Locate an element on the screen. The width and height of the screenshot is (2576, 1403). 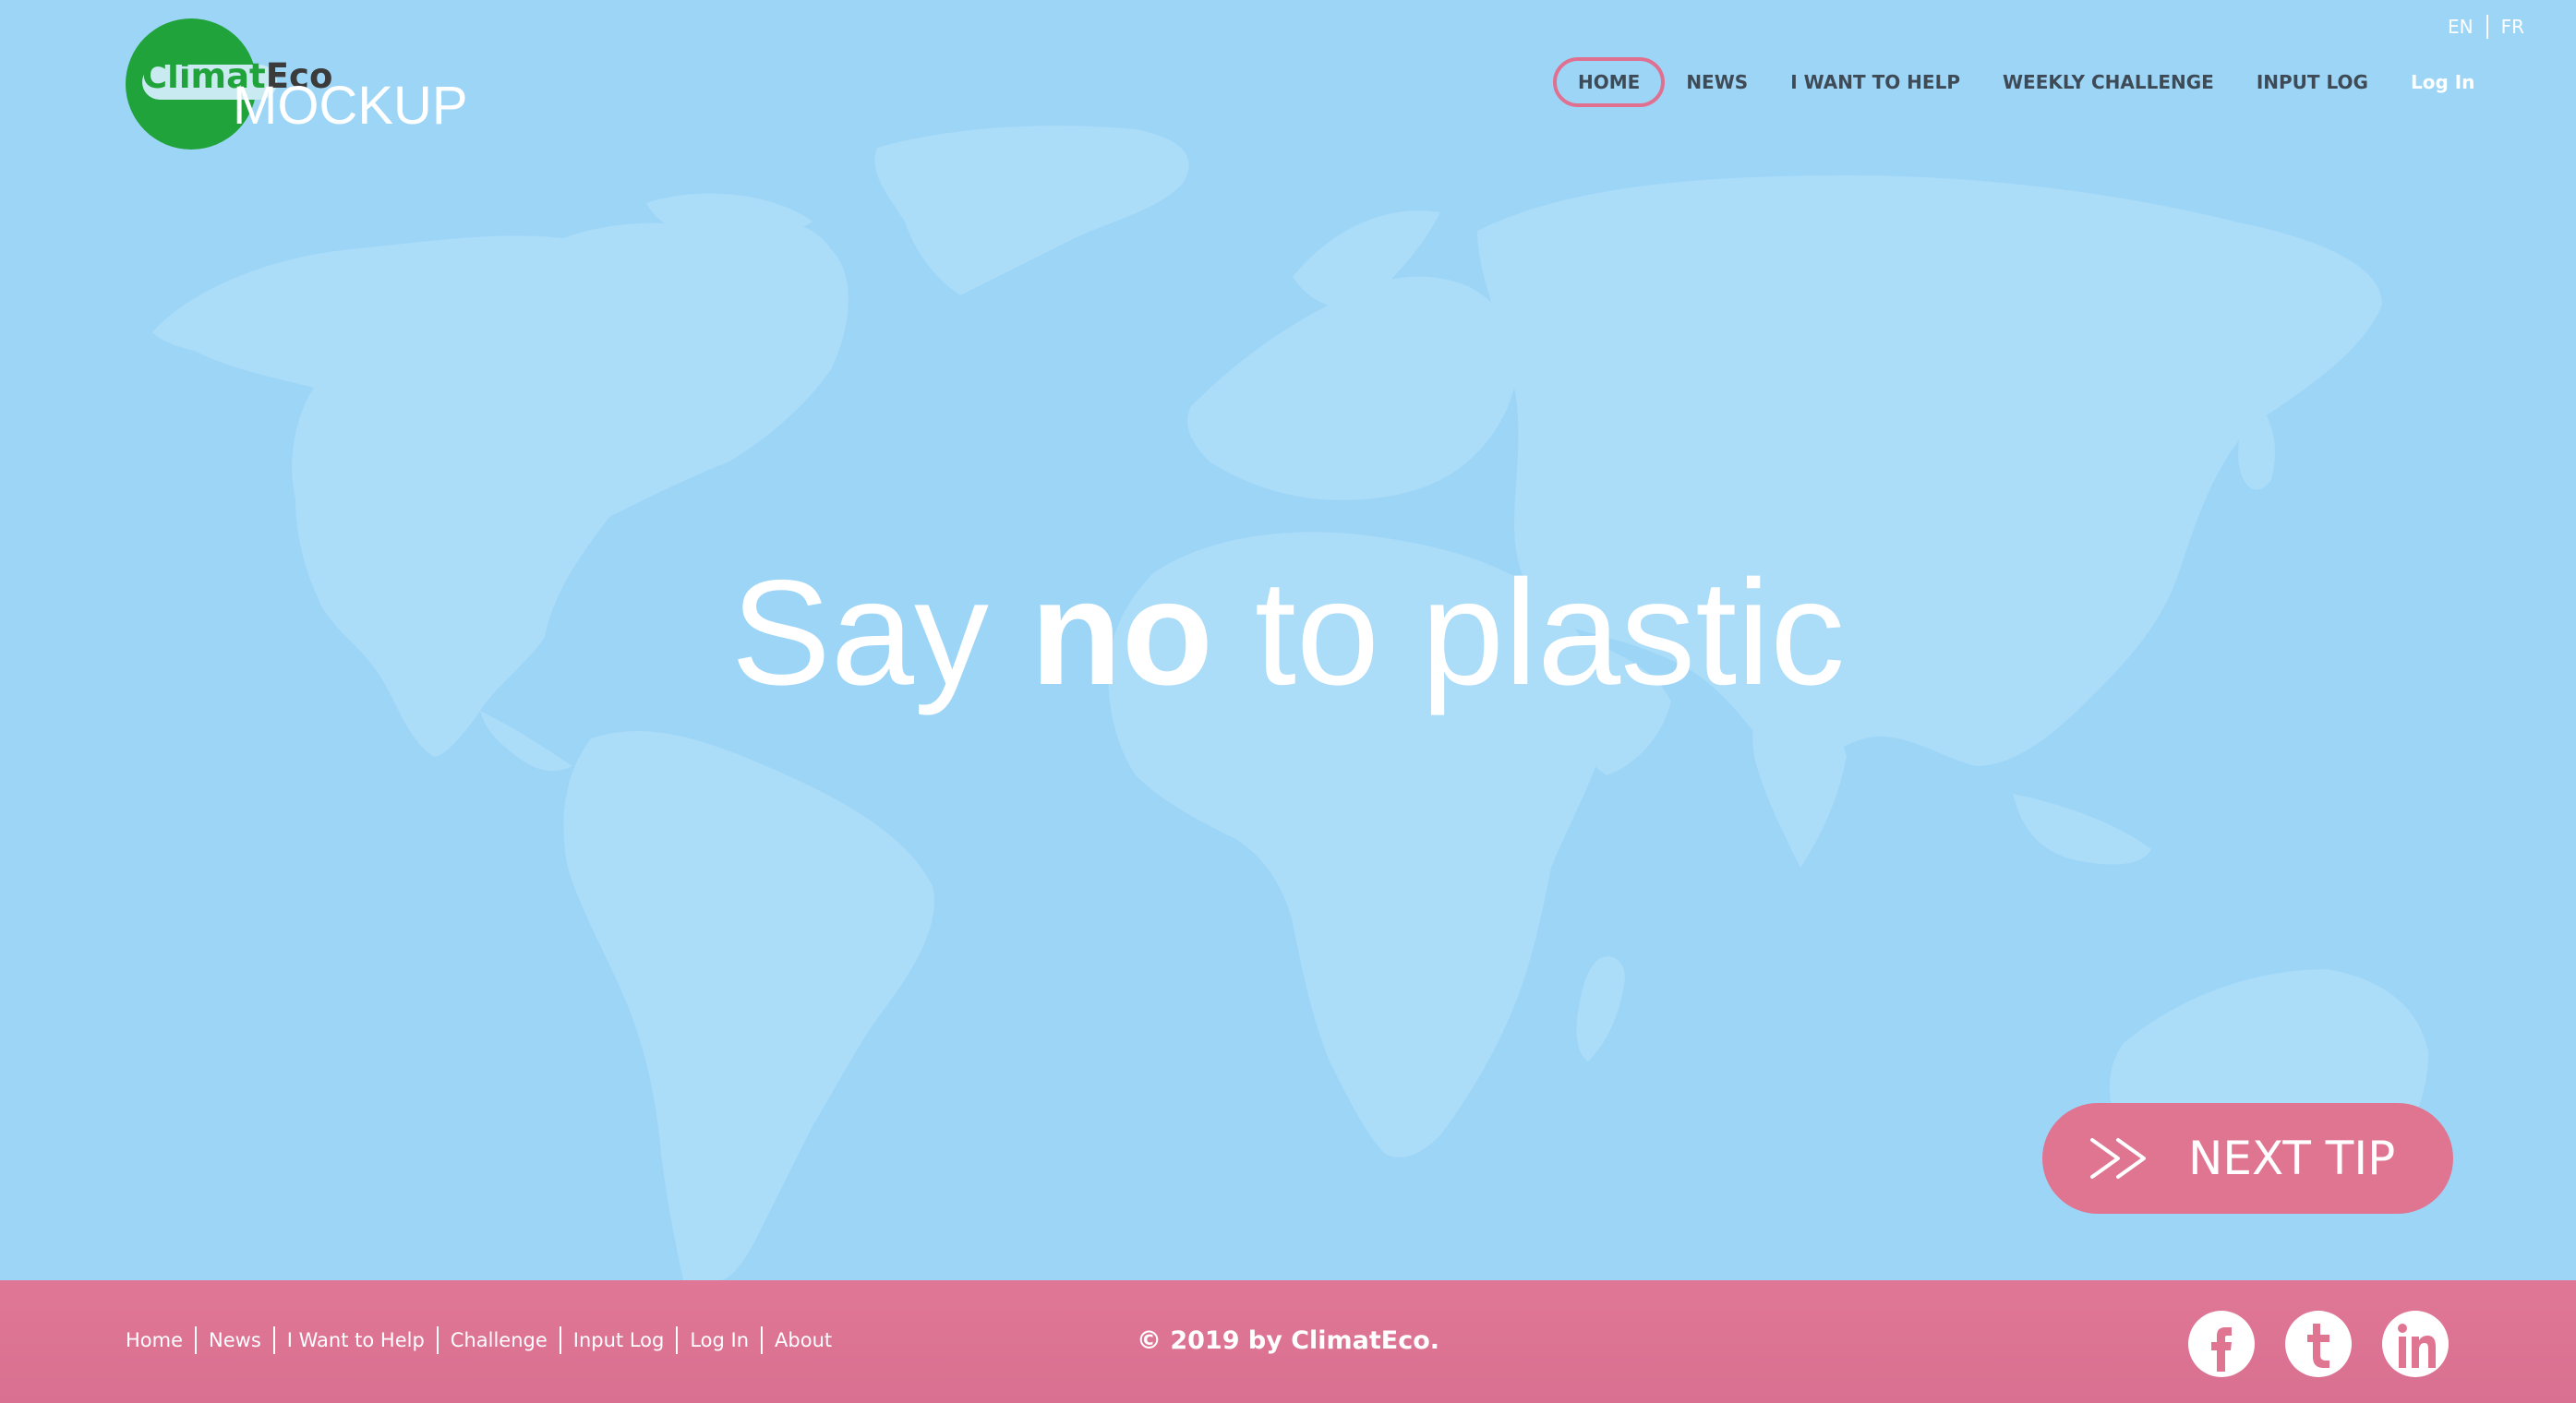
nav-item-input-log: INPUT LOG is located at coordinates (2312, 82).